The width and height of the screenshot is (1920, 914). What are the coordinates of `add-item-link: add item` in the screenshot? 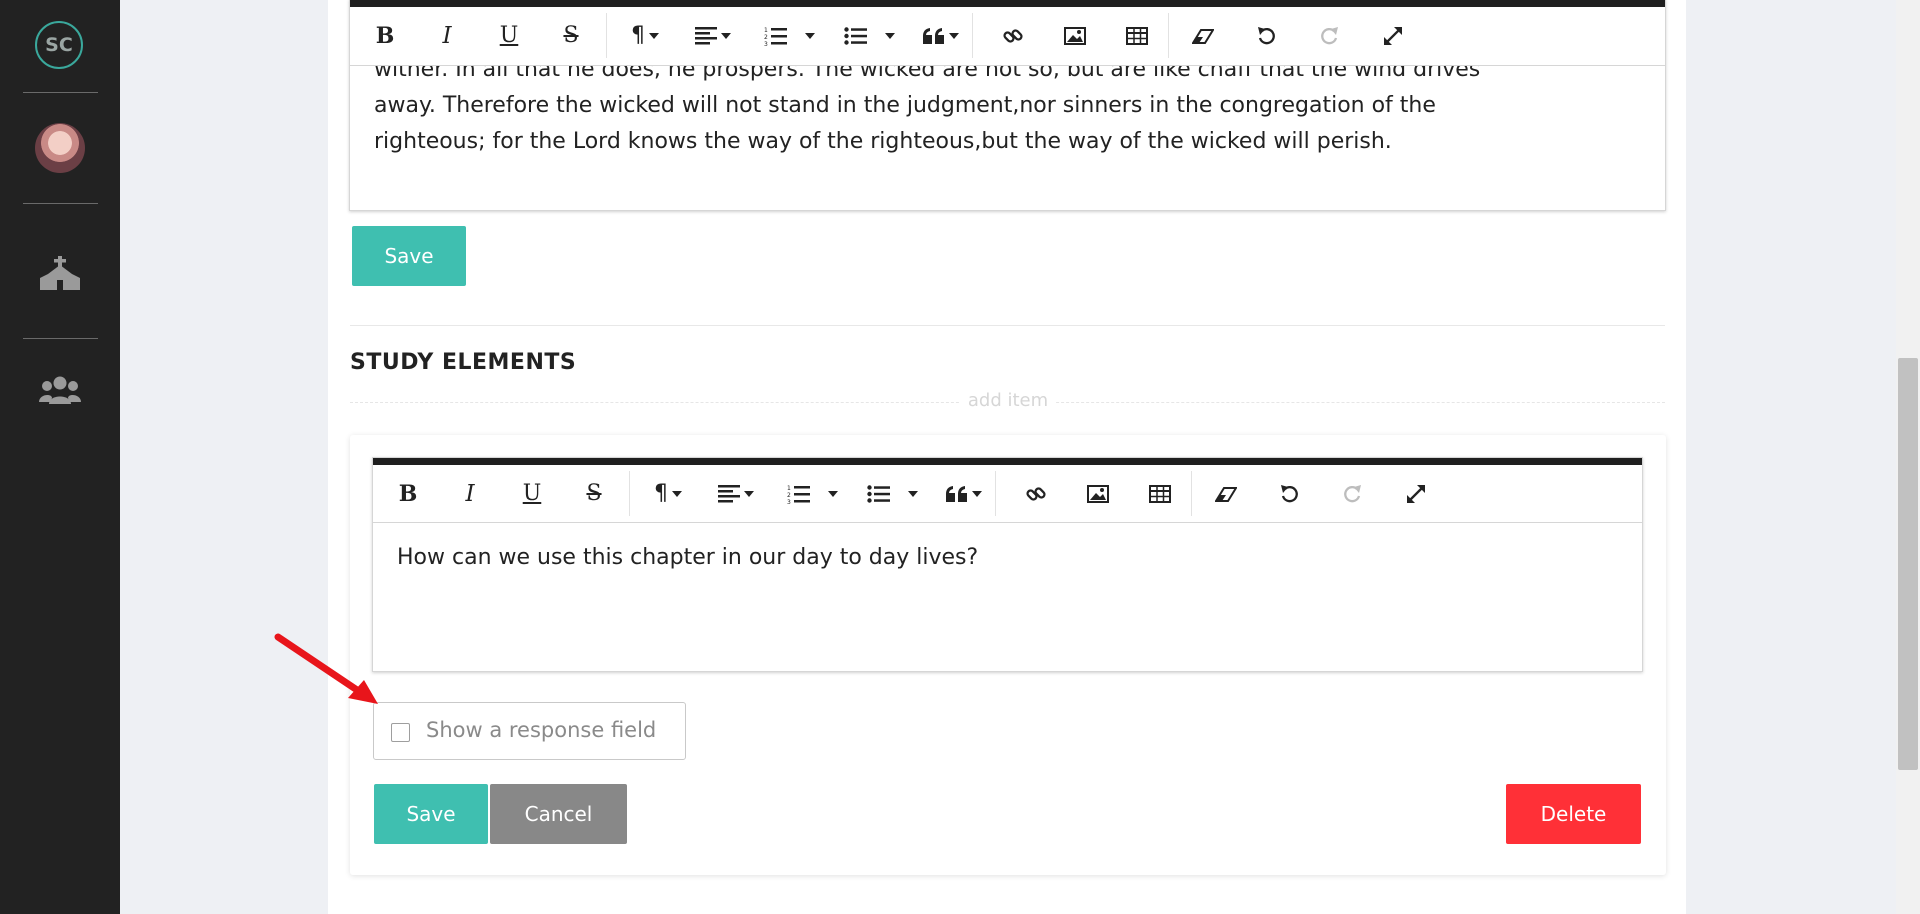 It's located at (1008, 400).